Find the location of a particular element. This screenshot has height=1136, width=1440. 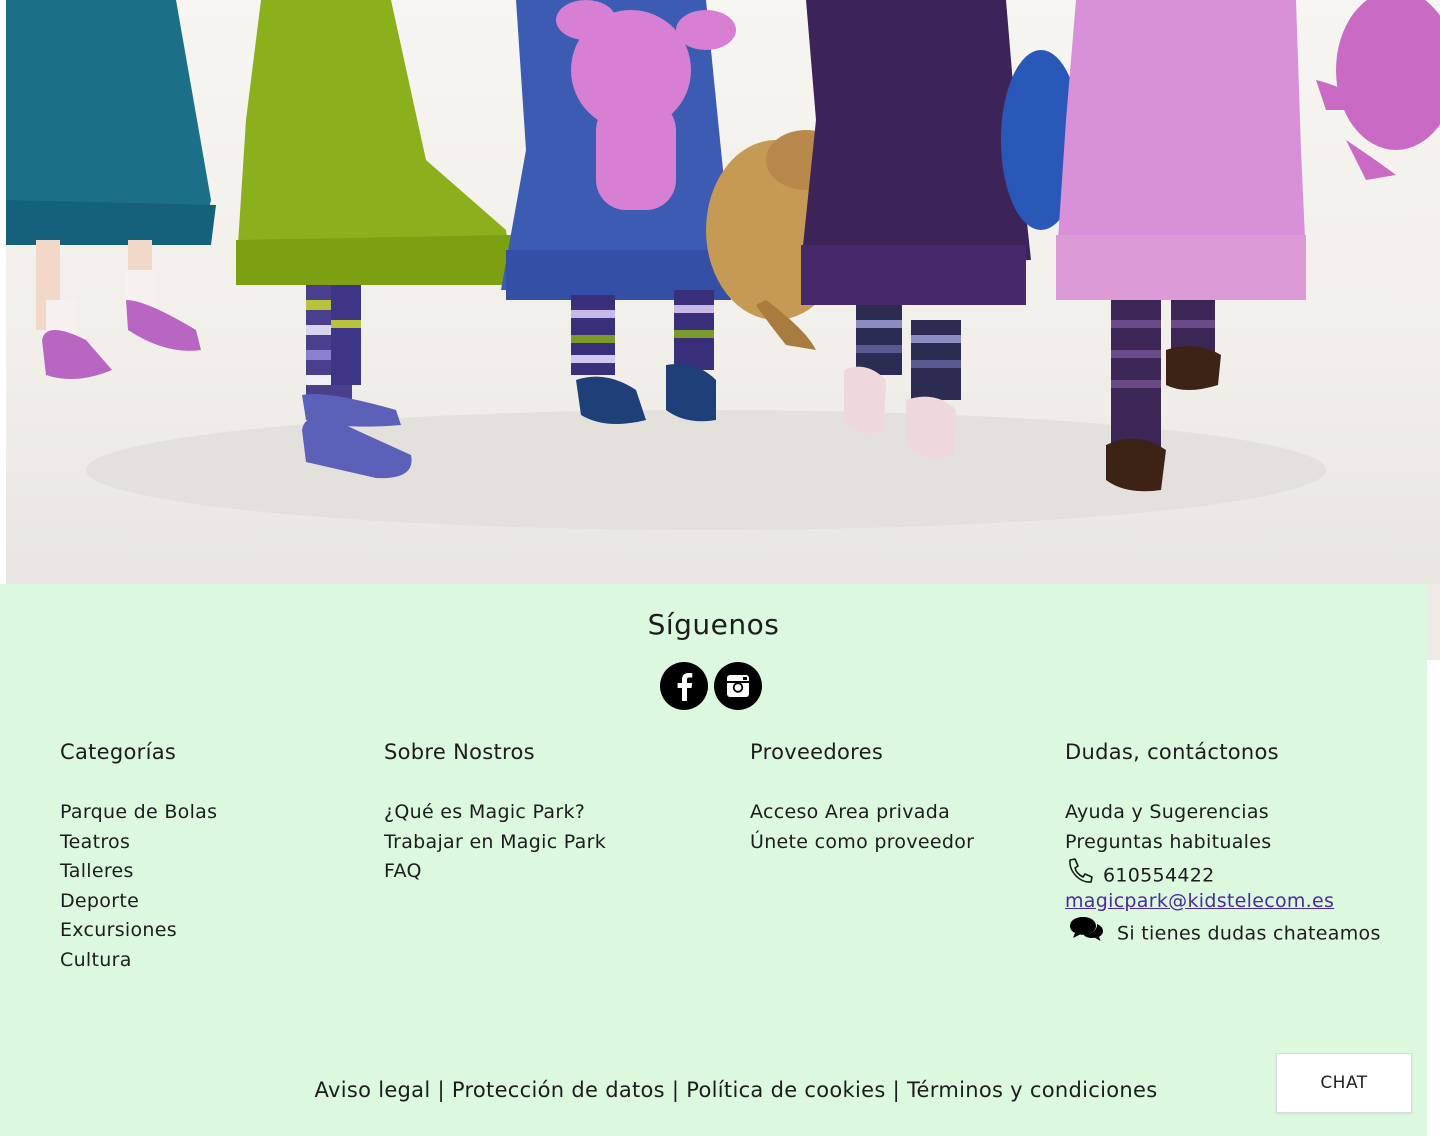

contact-title: Dudas, contáctonos is located at coordinates (1172, 752).